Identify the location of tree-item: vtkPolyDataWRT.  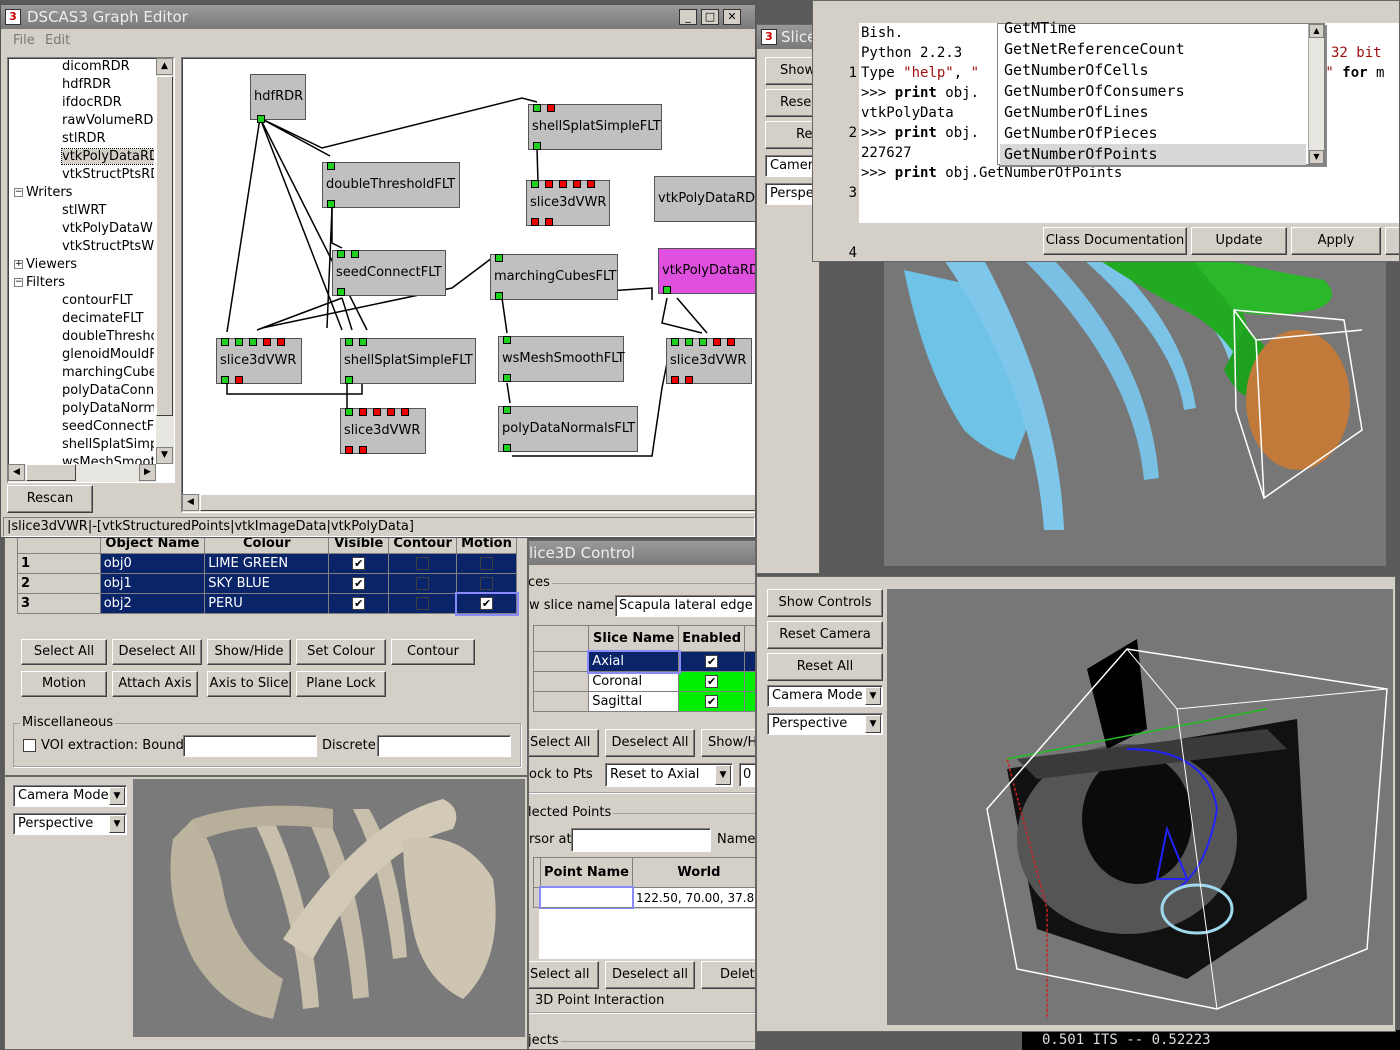
(81, 229).